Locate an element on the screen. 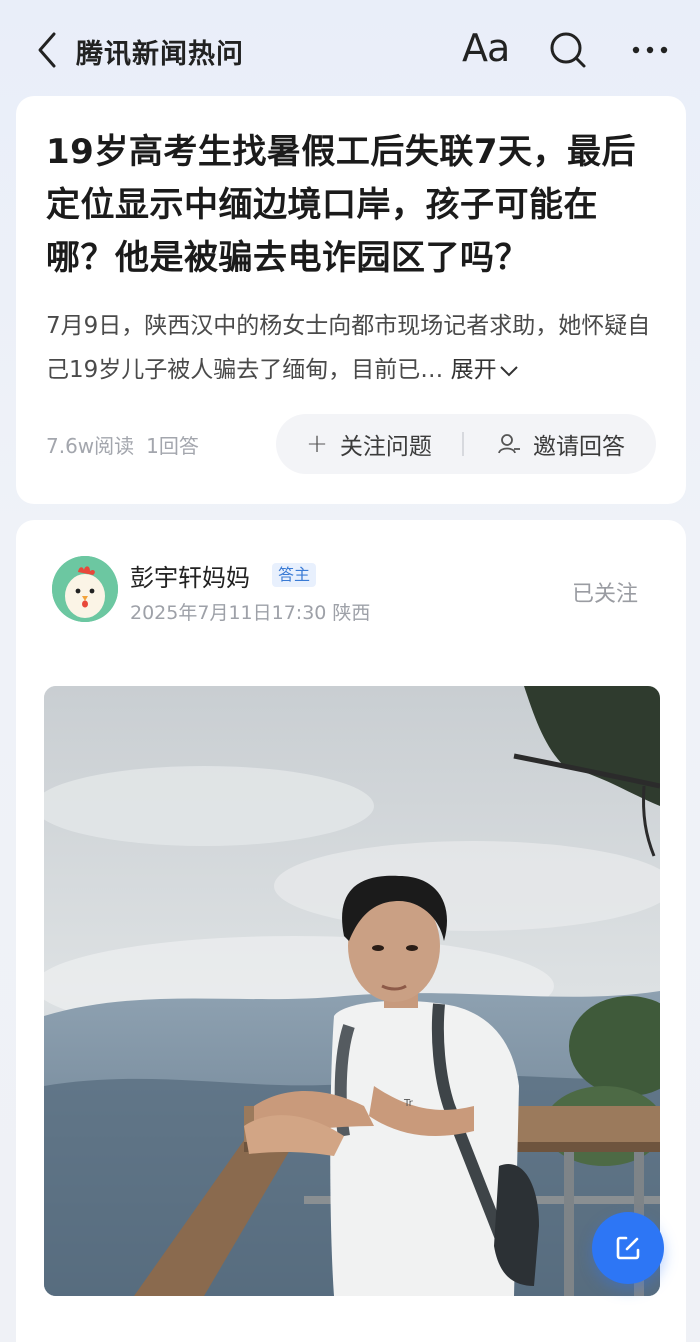 Image resolution: width=700 pixels, height=1342 pixels. question-actions: + 关注问题 邀请回答 is located at coordinates (466, 444).